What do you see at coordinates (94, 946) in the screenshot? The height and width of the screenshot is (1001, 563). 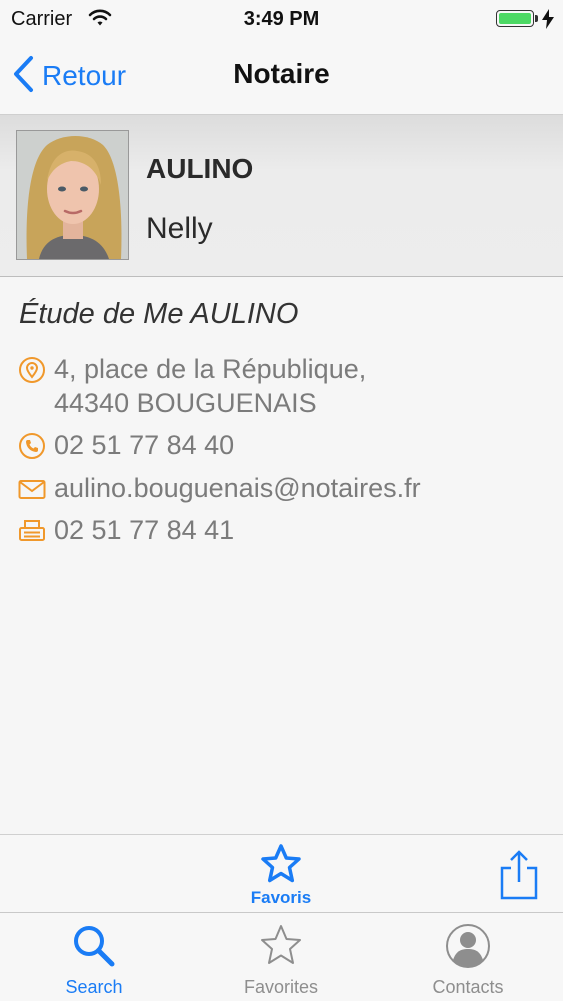 I see `search-icon` at bounding box center [94, 946].